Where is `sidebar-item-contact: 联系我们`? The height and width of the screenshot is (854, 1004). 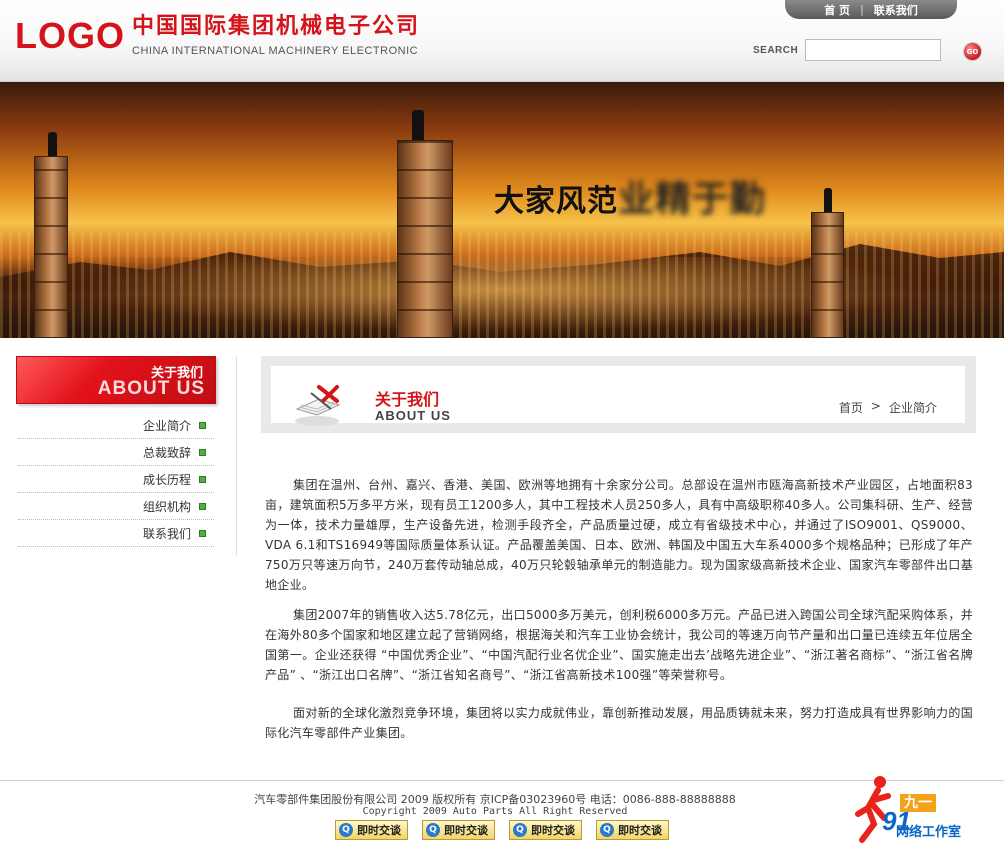 sidebar-item-contact: 联系我们 is located at coordinates (116, 533).